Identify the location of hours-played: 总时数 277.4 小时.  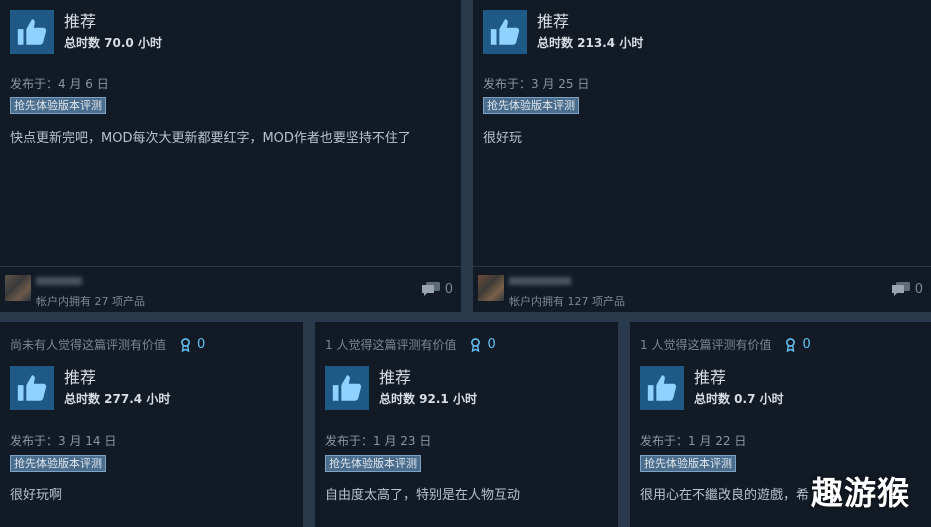
(117, 399).